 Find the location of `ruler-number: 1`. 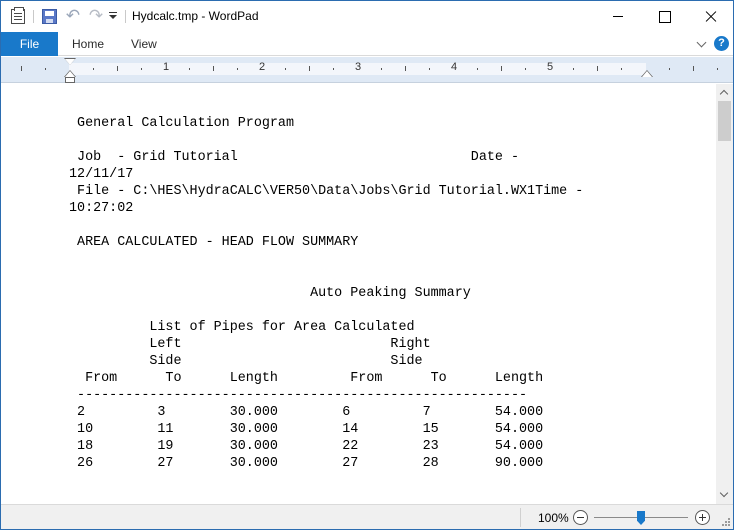

ruler-number: 1 is located at coordinates (166, 67).